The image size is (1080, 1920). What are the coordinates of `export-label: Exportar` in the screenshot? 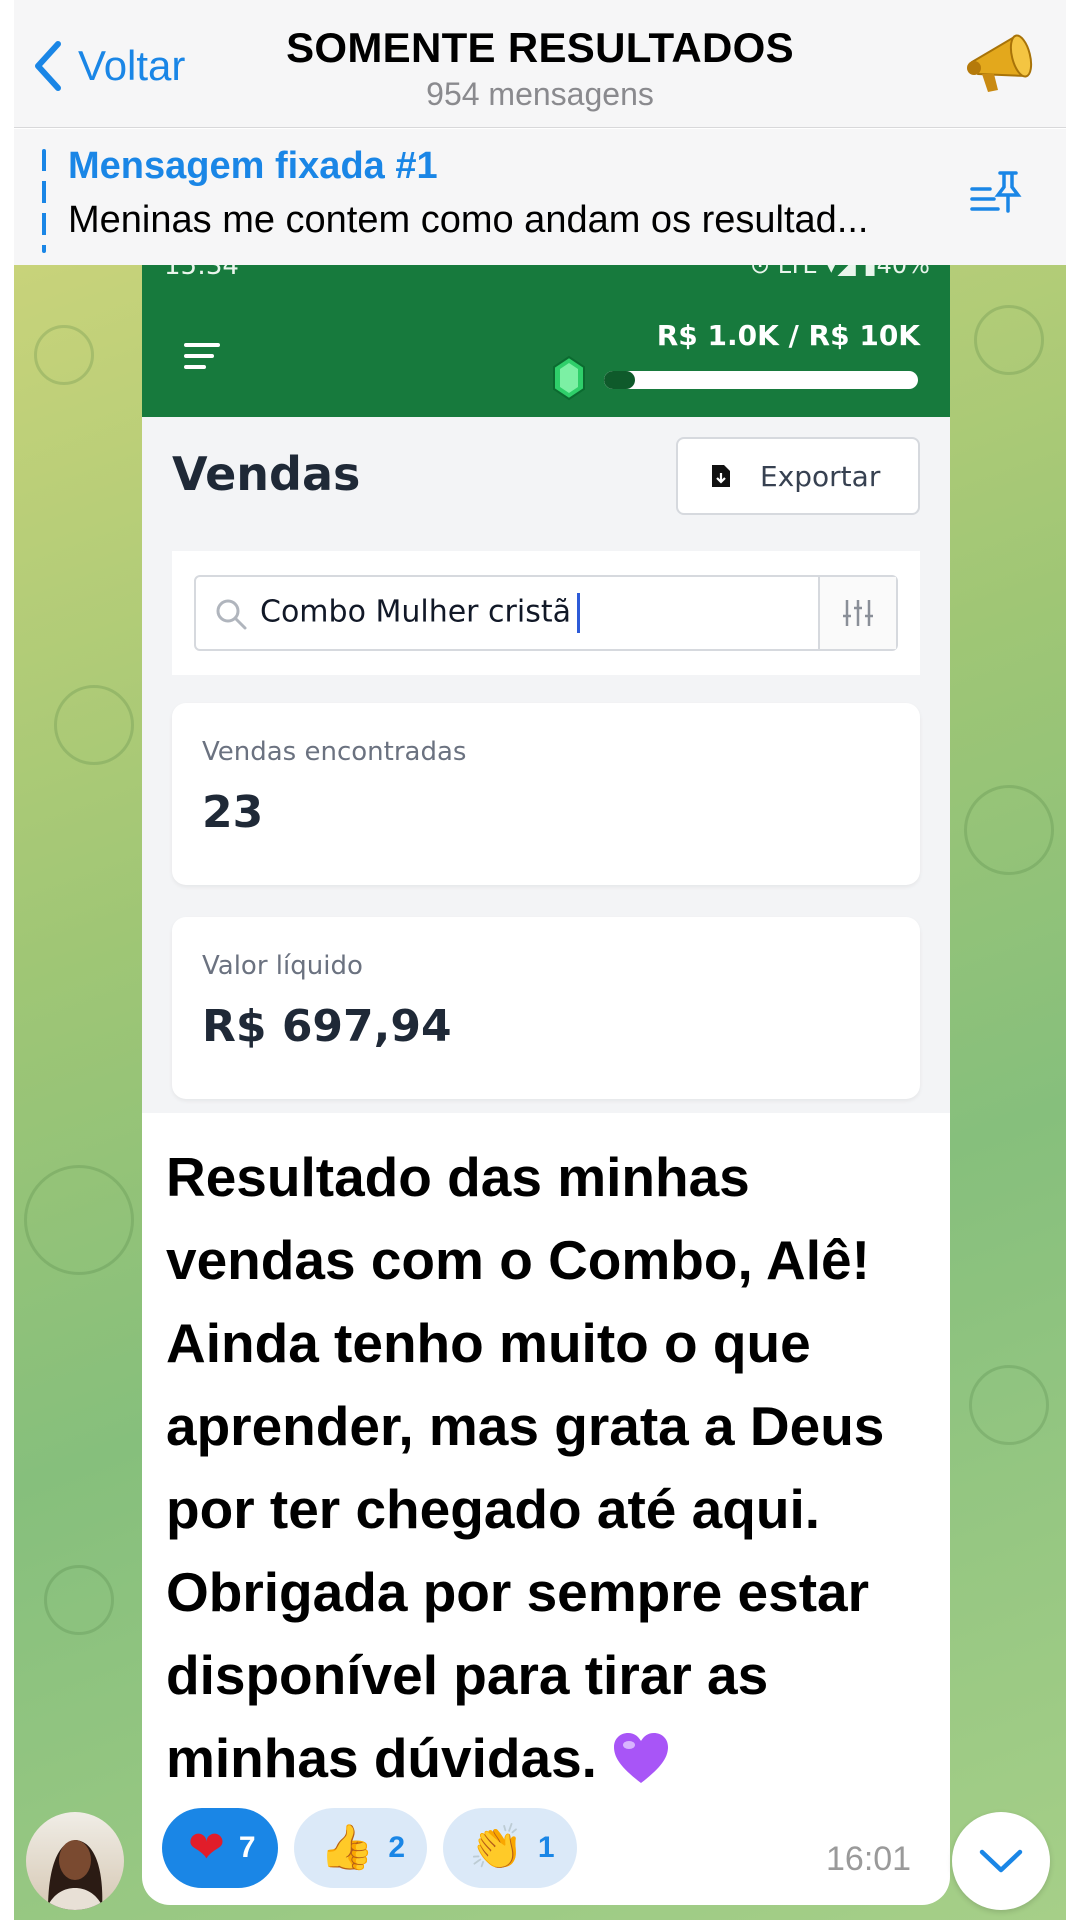 It's located at (820, 476).